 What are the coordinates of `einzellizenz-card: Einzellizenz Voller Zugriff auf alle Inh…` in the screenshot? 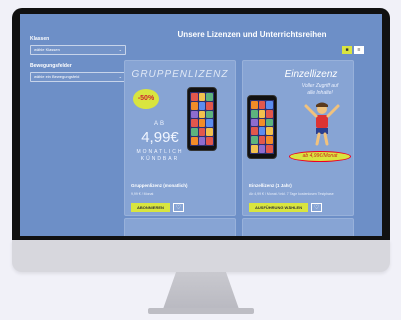 It's located at (298, 138).